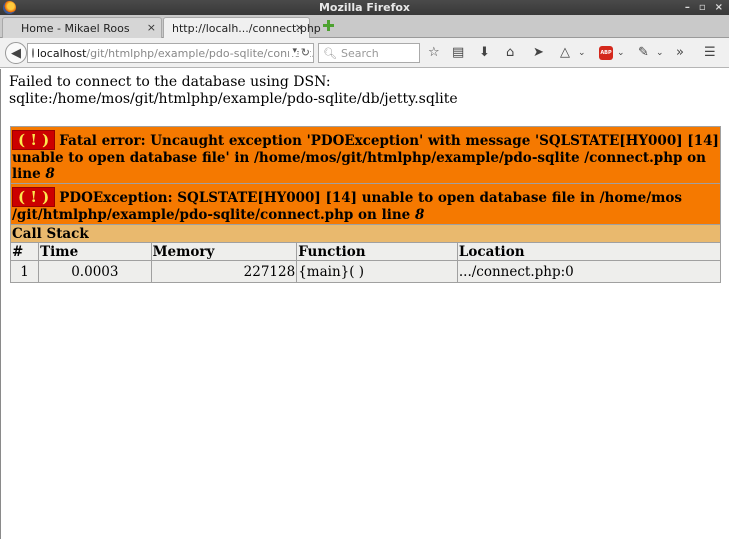  I want to click on url-host: localhost, so click(62, 53).